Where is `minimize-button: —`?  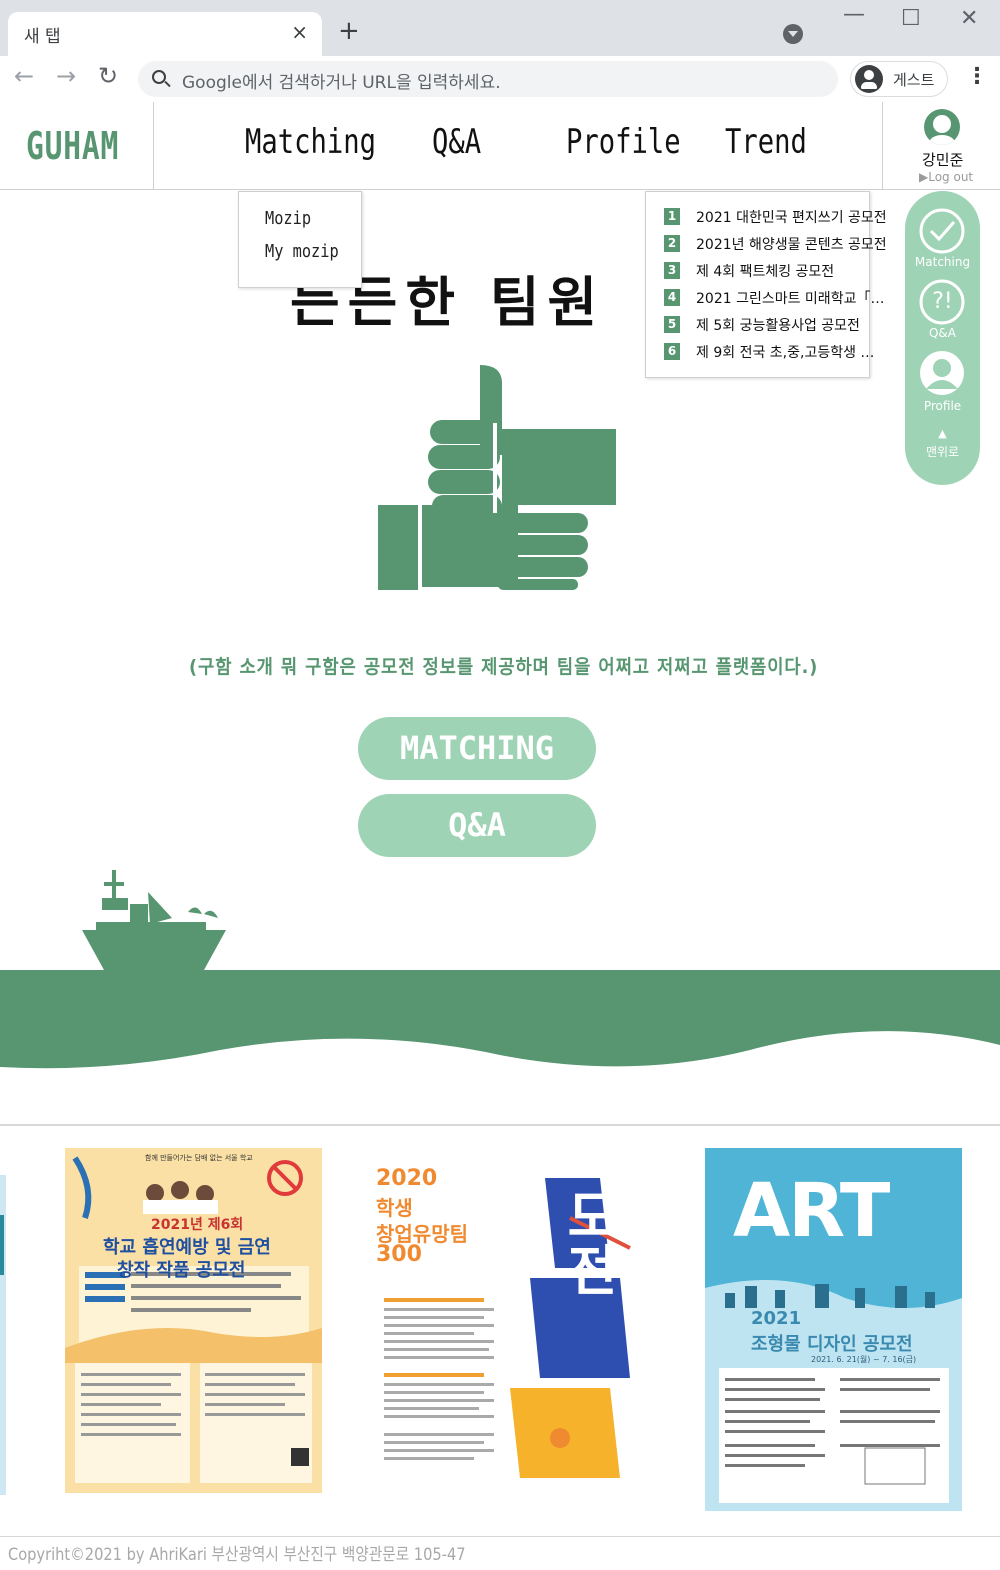
minimize-button: — is located at coordinates (854, 14).